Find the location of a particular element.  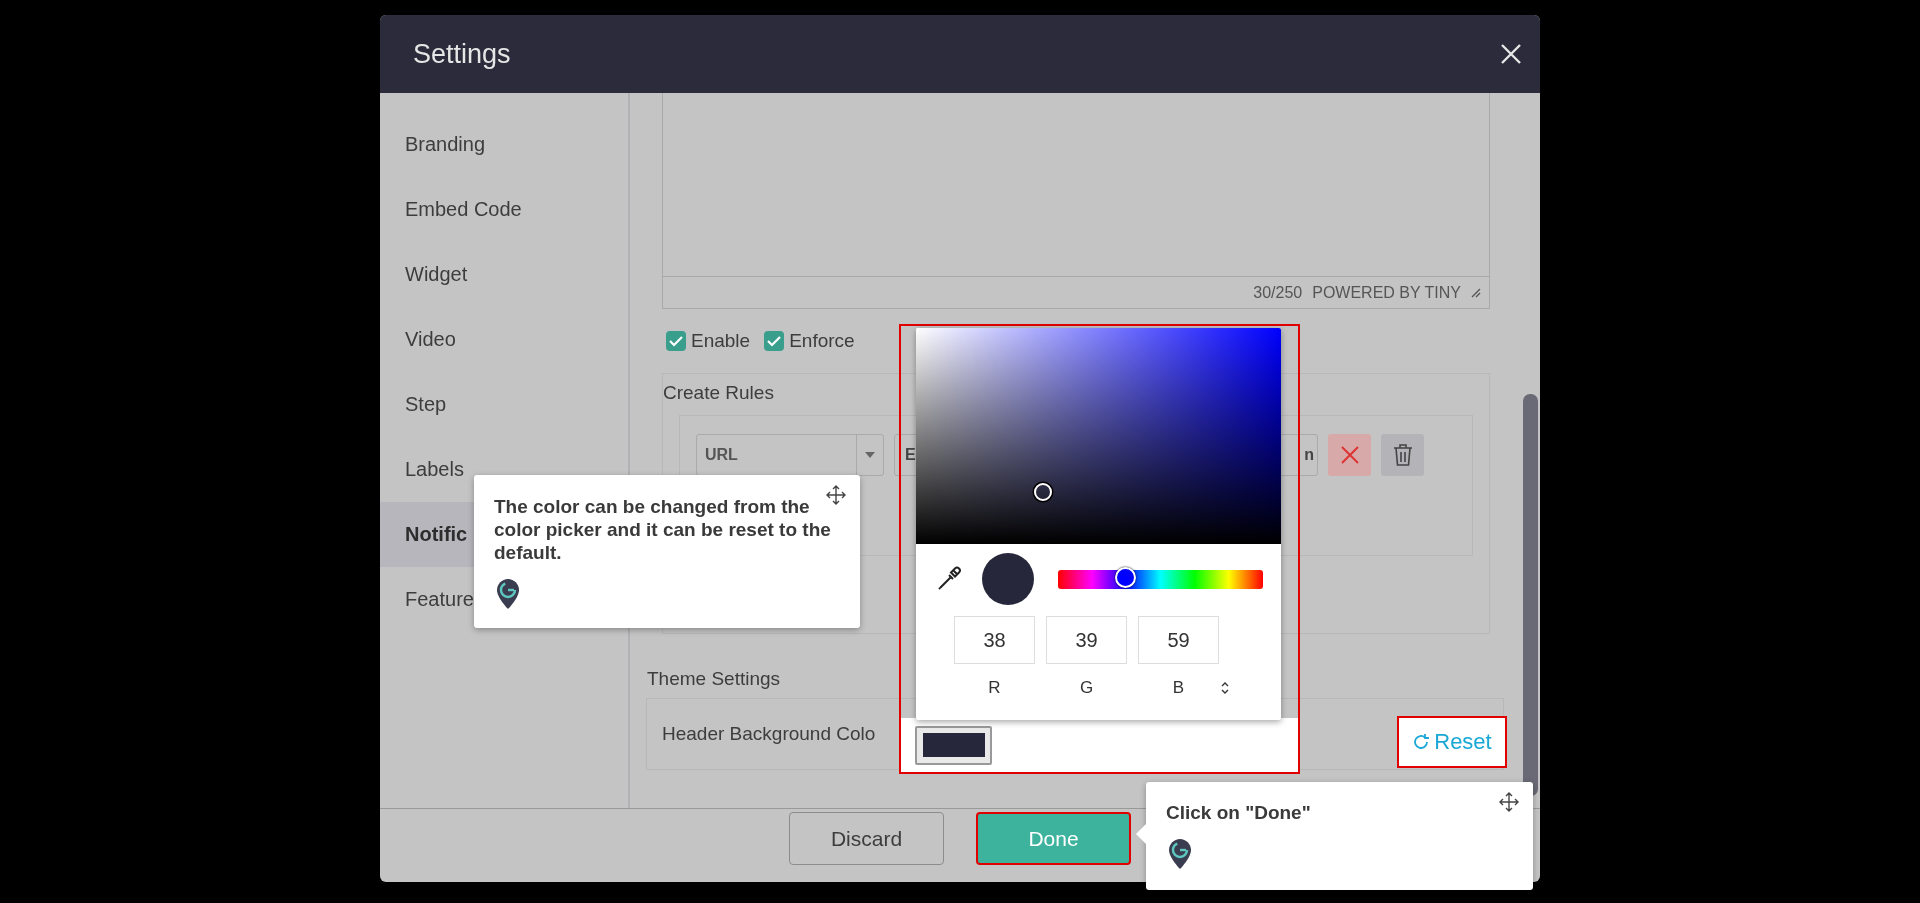

character-counter: 30/250 is located at coordinates (1278, 292).